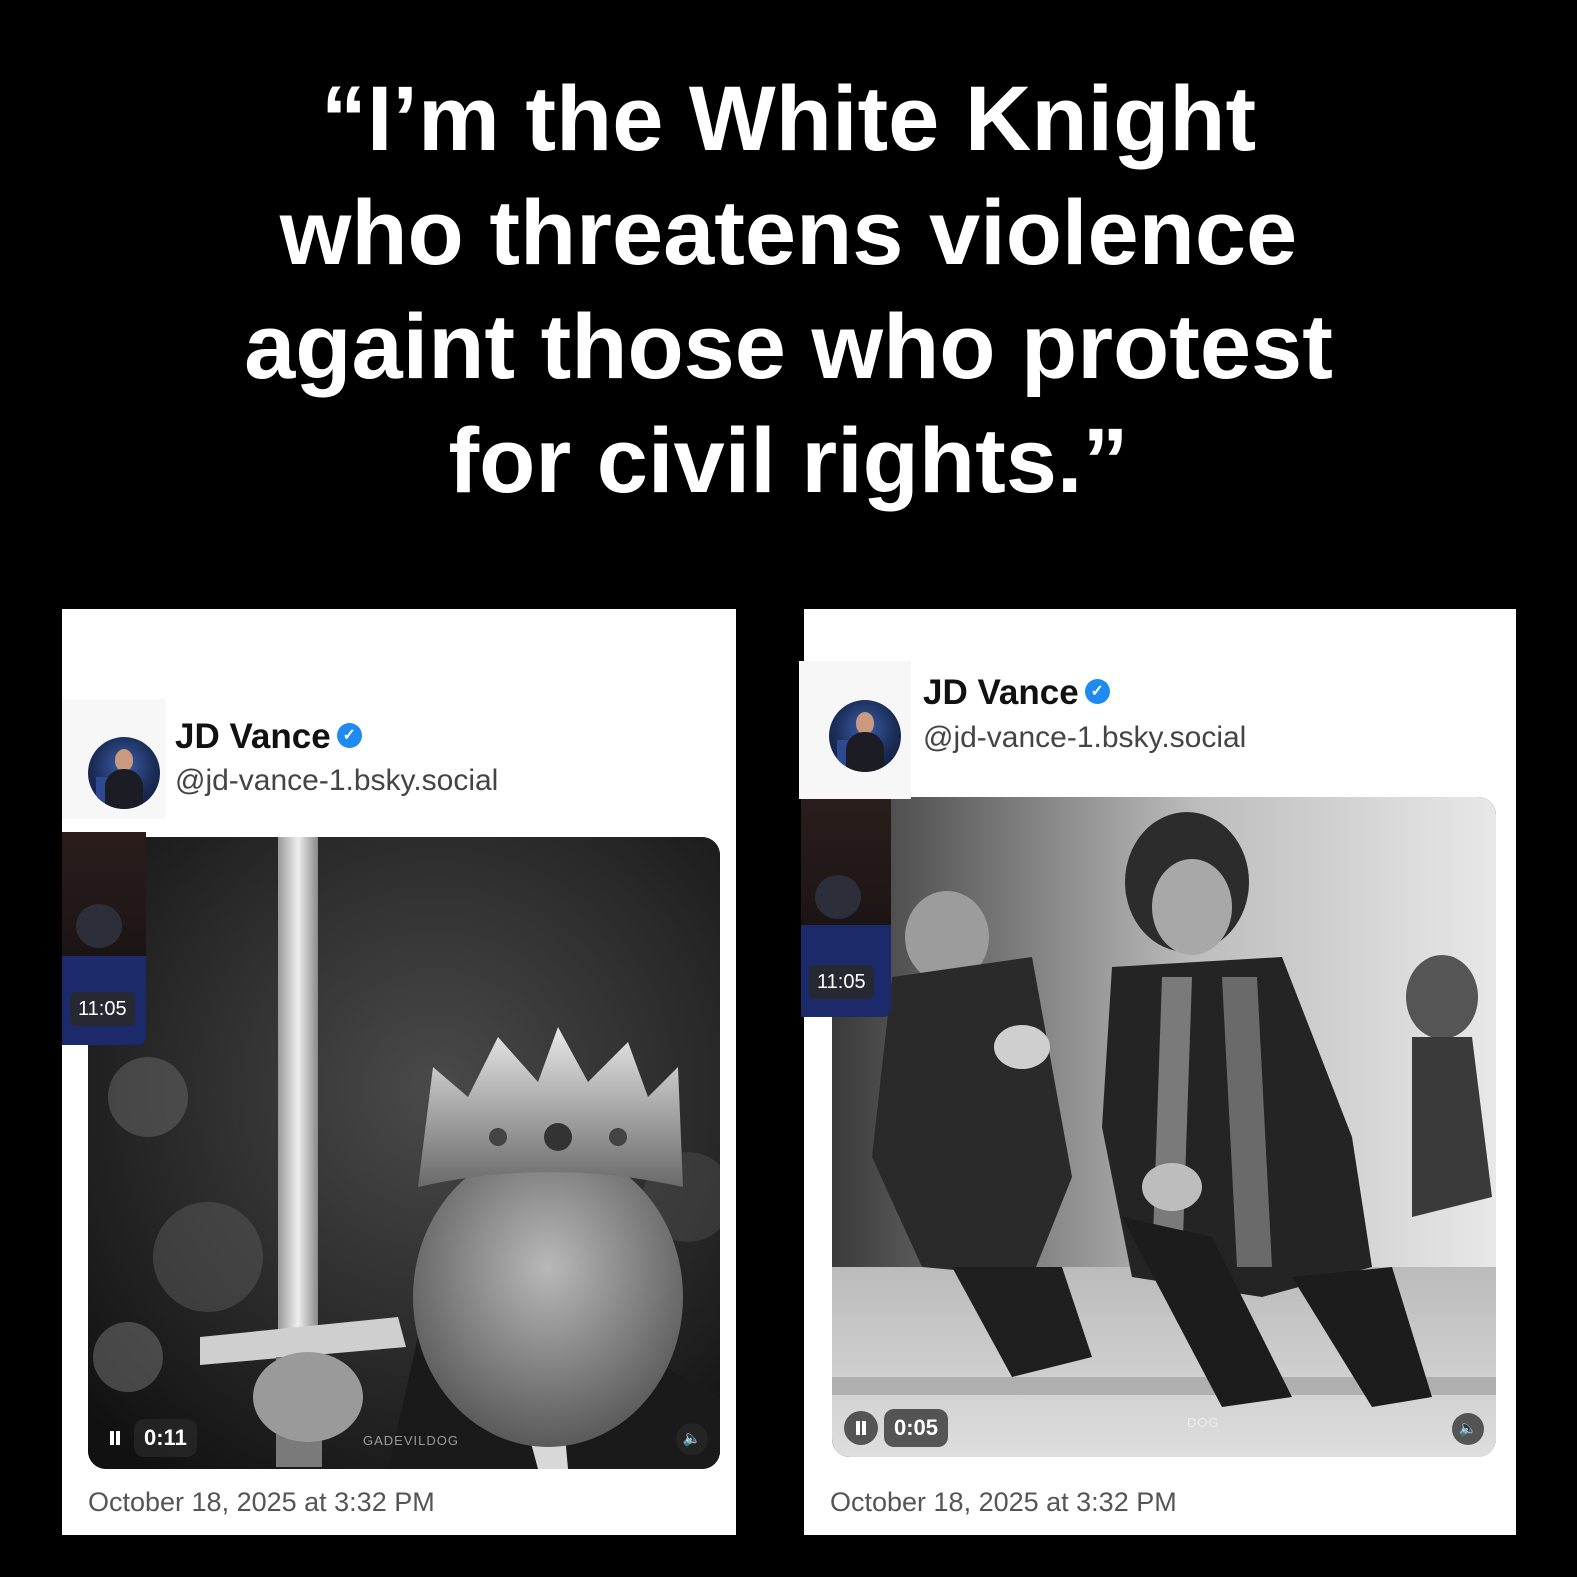 Image resolution: width=1577 pixels, height=1577 pixels. I want to click on headline-line-2: who threatens violence, so click(788, 233).